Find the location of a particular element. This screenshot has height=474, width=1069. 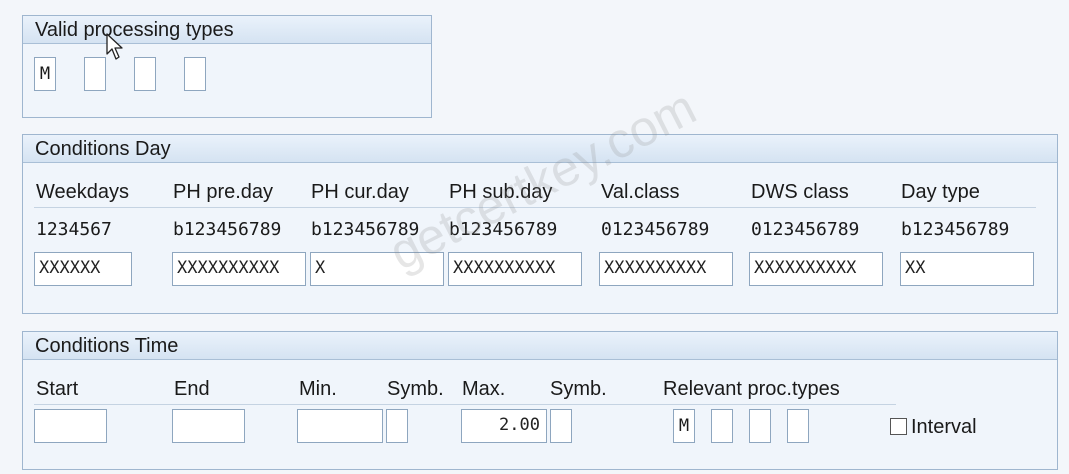

dws-class-mask: 0123456789 is located at coordinates (805, 229).